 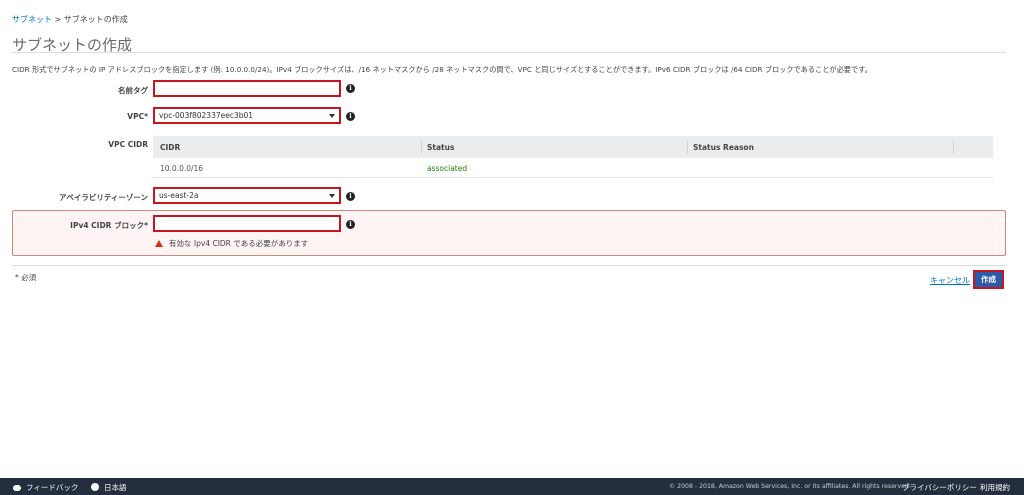 What do you see at coordinates (52, 487) in the screenshot?
I see `feedback-label: フィードバック` at bounding box center [52, 487].